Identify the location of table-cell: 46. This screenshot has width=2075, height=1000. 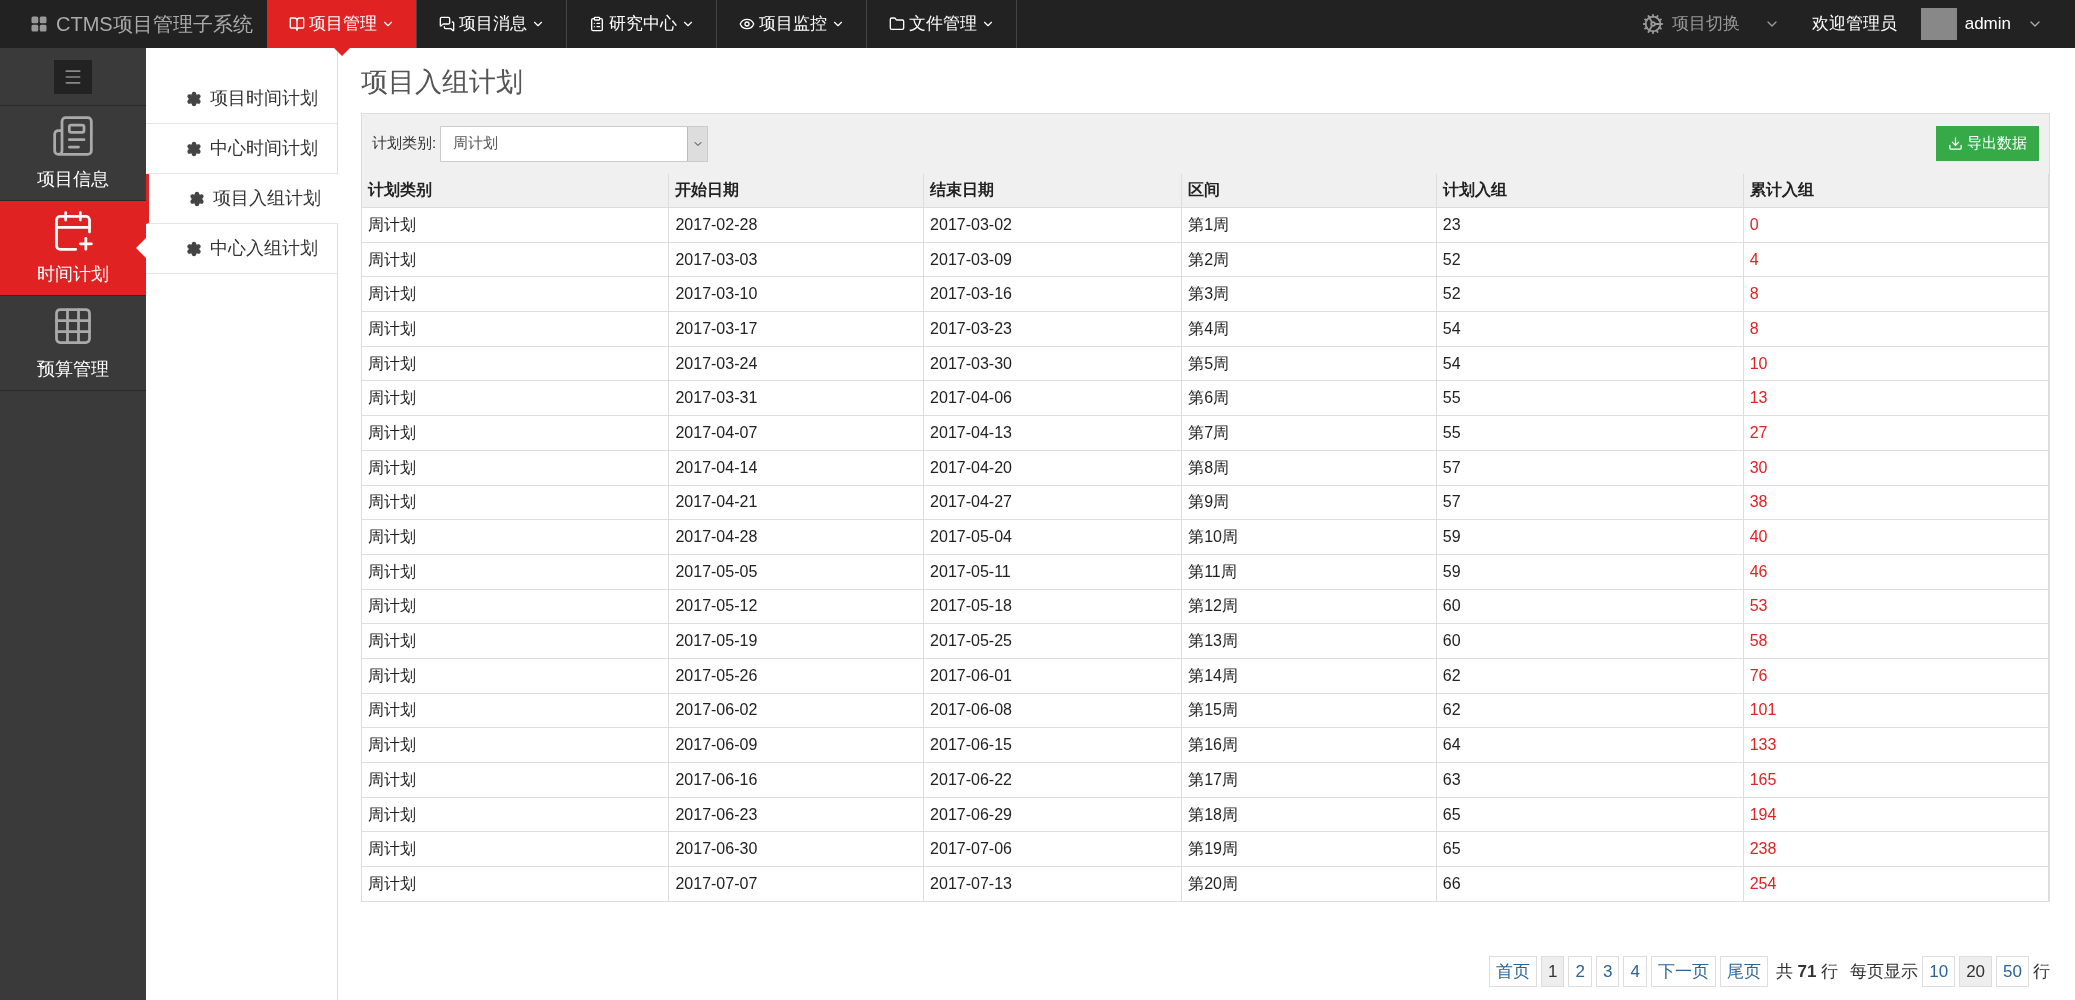
(1896, 572).